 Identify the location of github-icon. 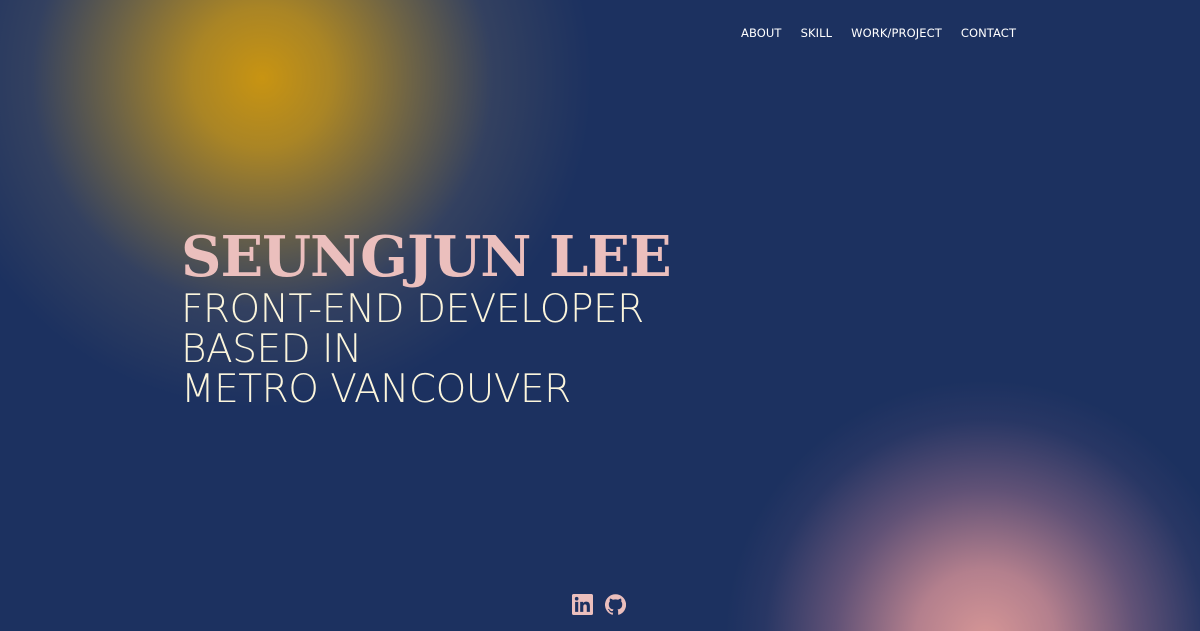
(615, 604).